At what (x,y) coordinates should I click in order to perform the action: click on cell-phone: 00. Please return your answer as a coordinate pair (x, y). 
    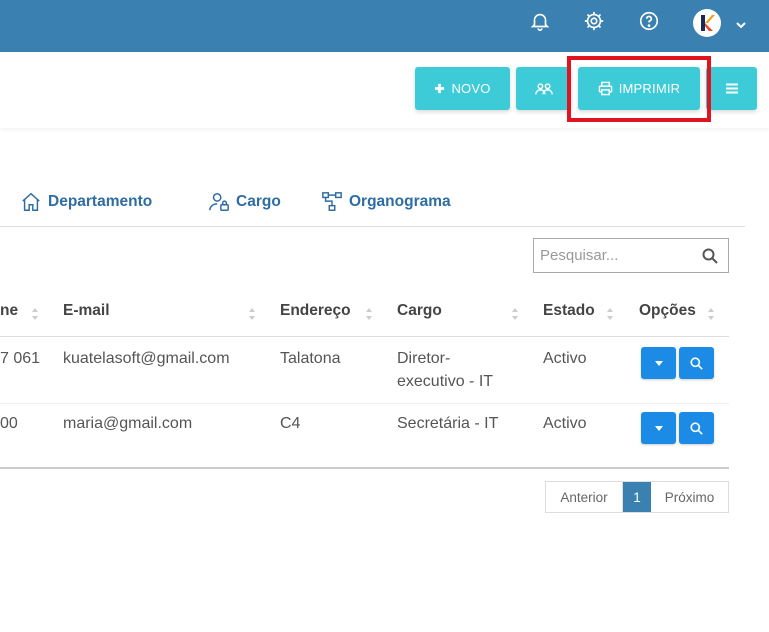
    Looking at the image, I should click on (9, 423).